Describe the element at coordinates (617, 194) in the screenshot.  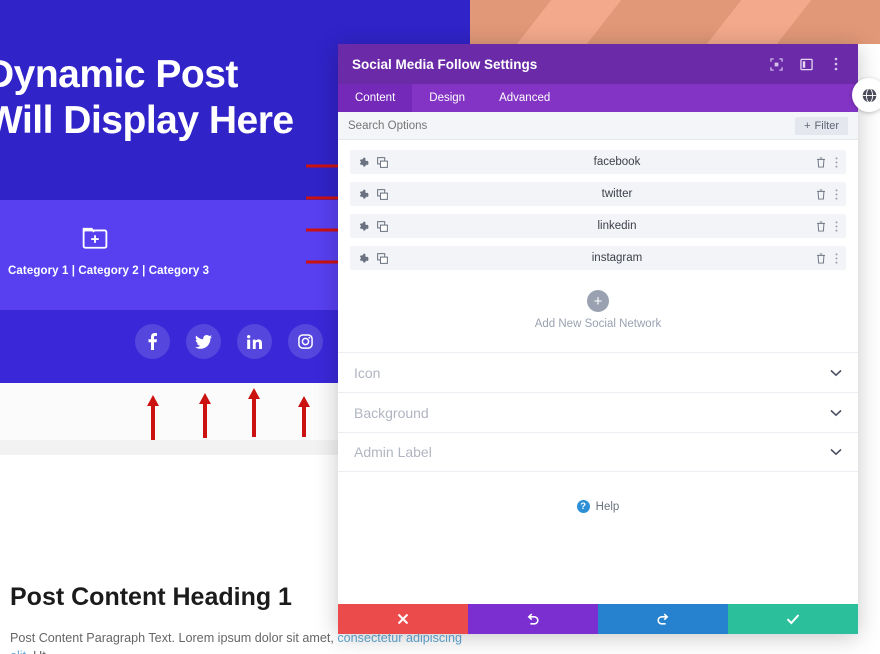
I see `network-name: twitter` at that location.